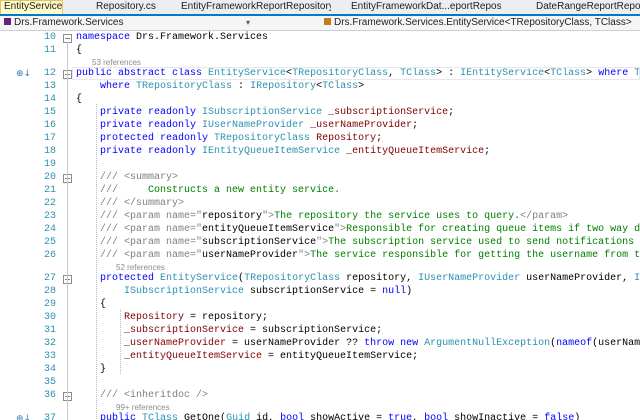  I want to click on code-token: IEntity, so click(637, 278).